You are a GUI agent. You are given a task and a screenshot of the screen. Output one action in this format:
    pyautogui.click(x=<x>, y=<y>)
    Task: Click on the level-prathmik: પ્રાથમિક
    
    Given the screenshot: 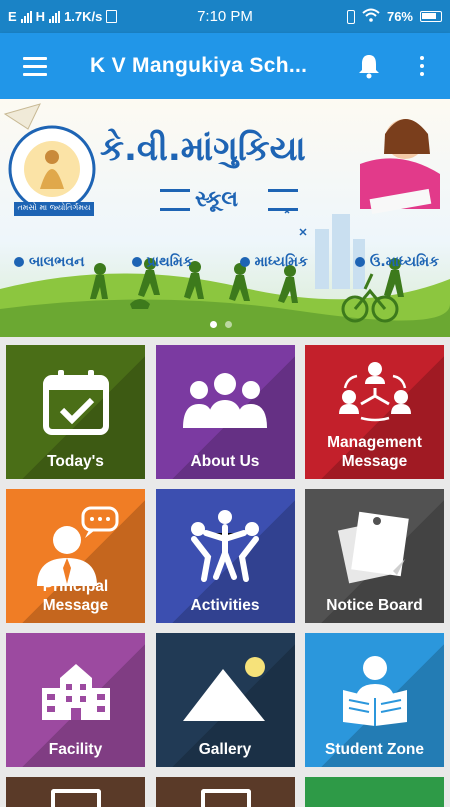 What is the action you would take?
    pyautogui.click(x=162, y=262)
    